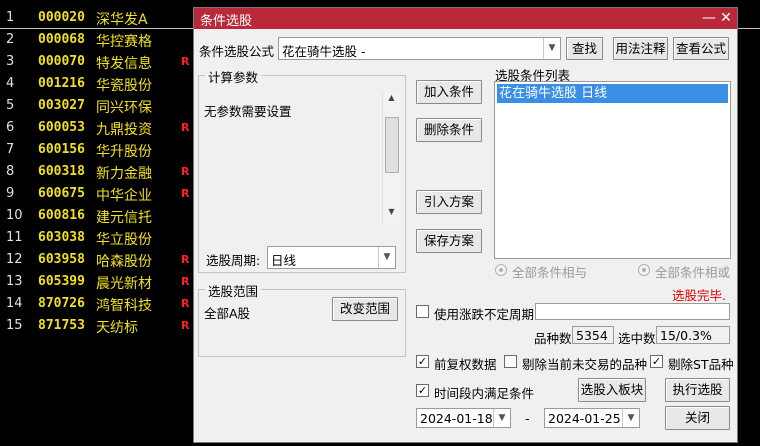 This screenshot has height=446, width=760. I want to click on row-number: 8, so click(10, 171).